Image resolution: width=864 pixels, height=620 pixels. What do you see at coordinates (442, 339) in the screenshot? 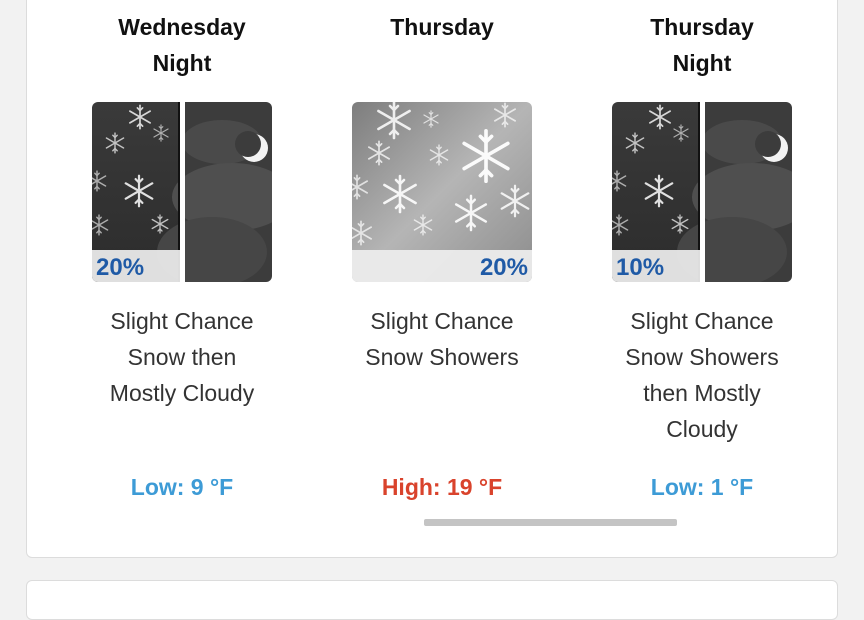
I see `forecast-description: Slight Chance Snow Showers` at bounding box center [442, 339].